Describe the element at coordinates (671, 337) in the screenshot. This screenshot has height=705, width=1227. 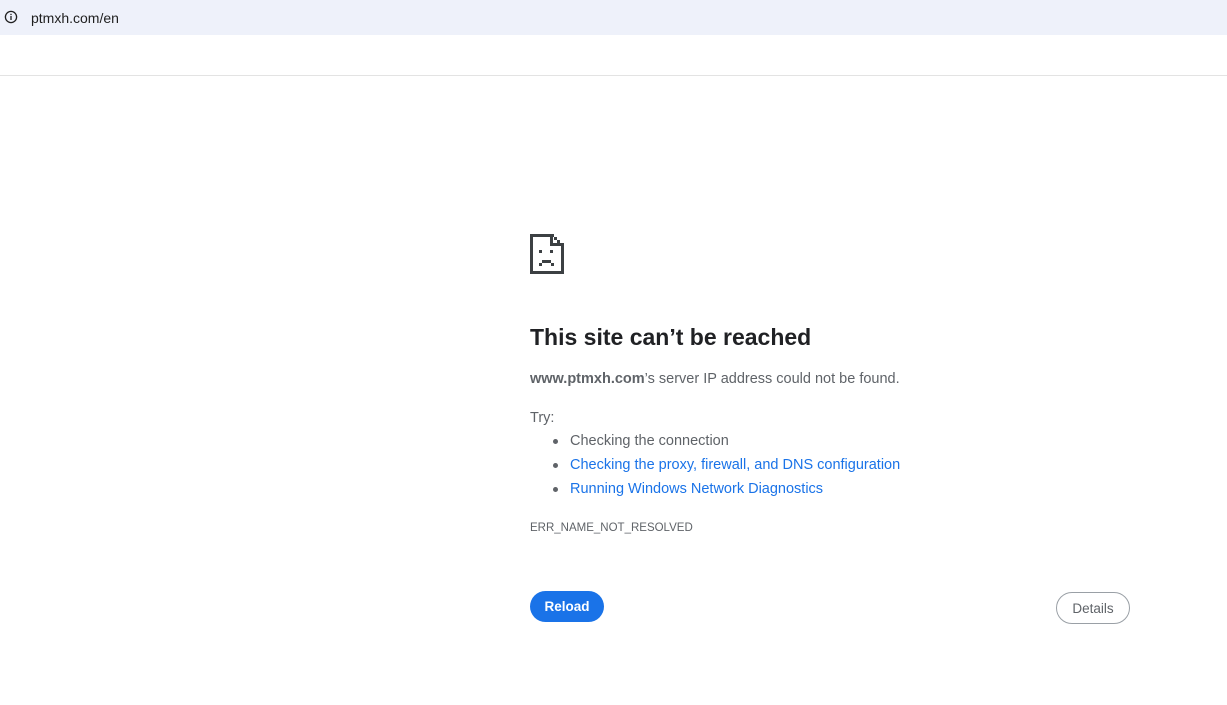
I see `page-title: This site can’t be reached` at that location.